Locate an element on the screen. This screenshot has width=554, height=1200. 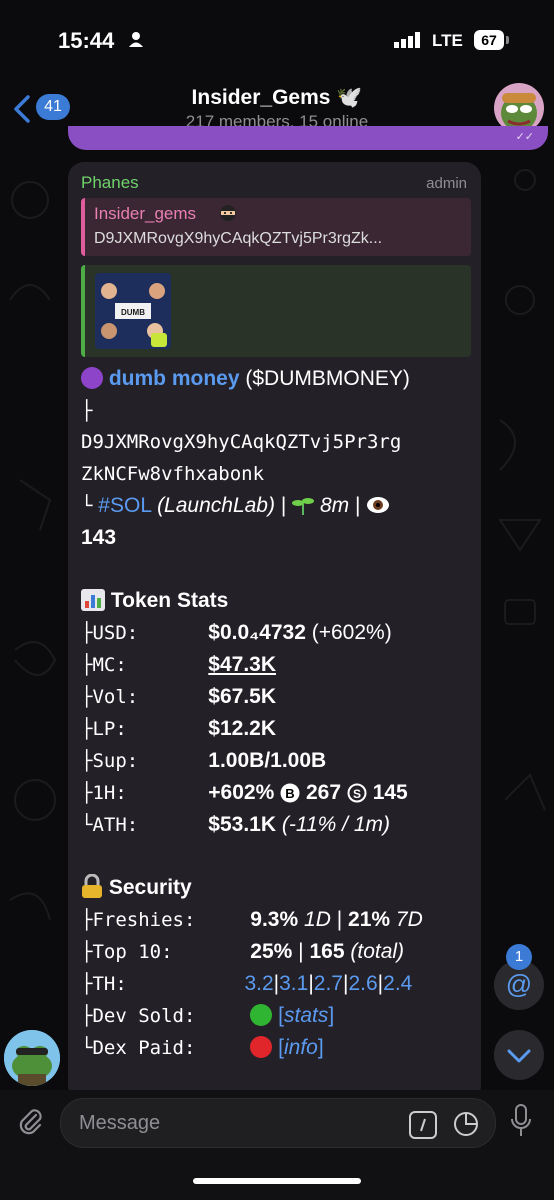
home-indicator is located at coordinates (277, 1181).